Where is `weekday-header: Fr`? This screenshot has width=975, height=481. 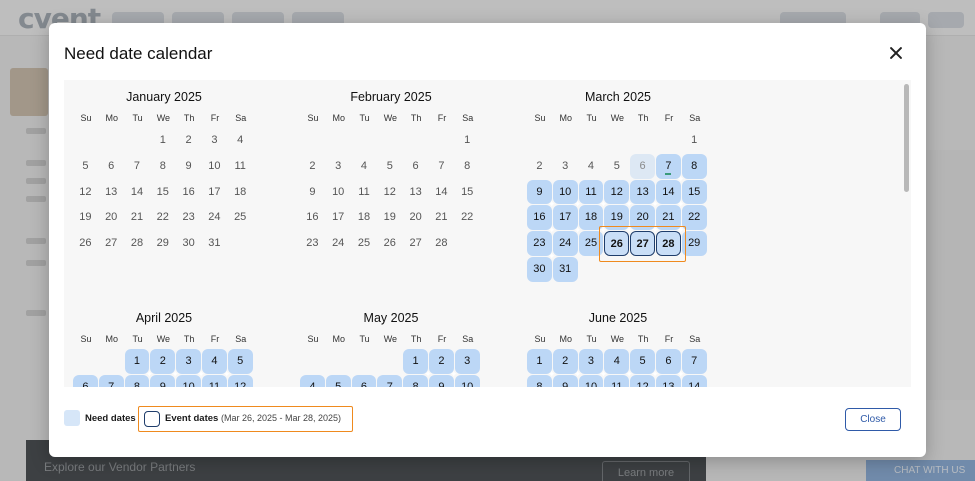 weekday-header: Fr is located at coordinates (442, 118).